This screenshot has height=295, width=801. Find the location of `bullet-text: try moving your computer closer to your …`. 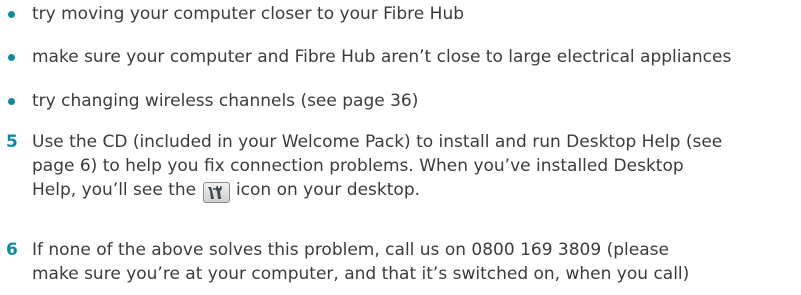

bullet-text: try moving your computer closer to your … is located at coordinates (248, 14).